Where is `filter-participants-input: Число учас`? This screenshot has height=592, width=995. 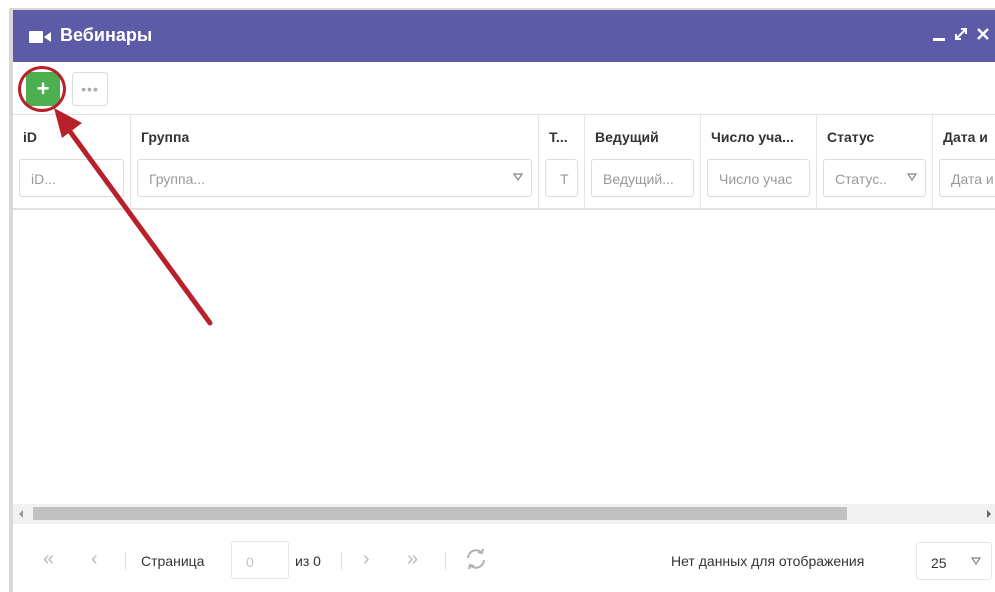
filter-participants-input: Число учас is located at coordinates (758, 178).